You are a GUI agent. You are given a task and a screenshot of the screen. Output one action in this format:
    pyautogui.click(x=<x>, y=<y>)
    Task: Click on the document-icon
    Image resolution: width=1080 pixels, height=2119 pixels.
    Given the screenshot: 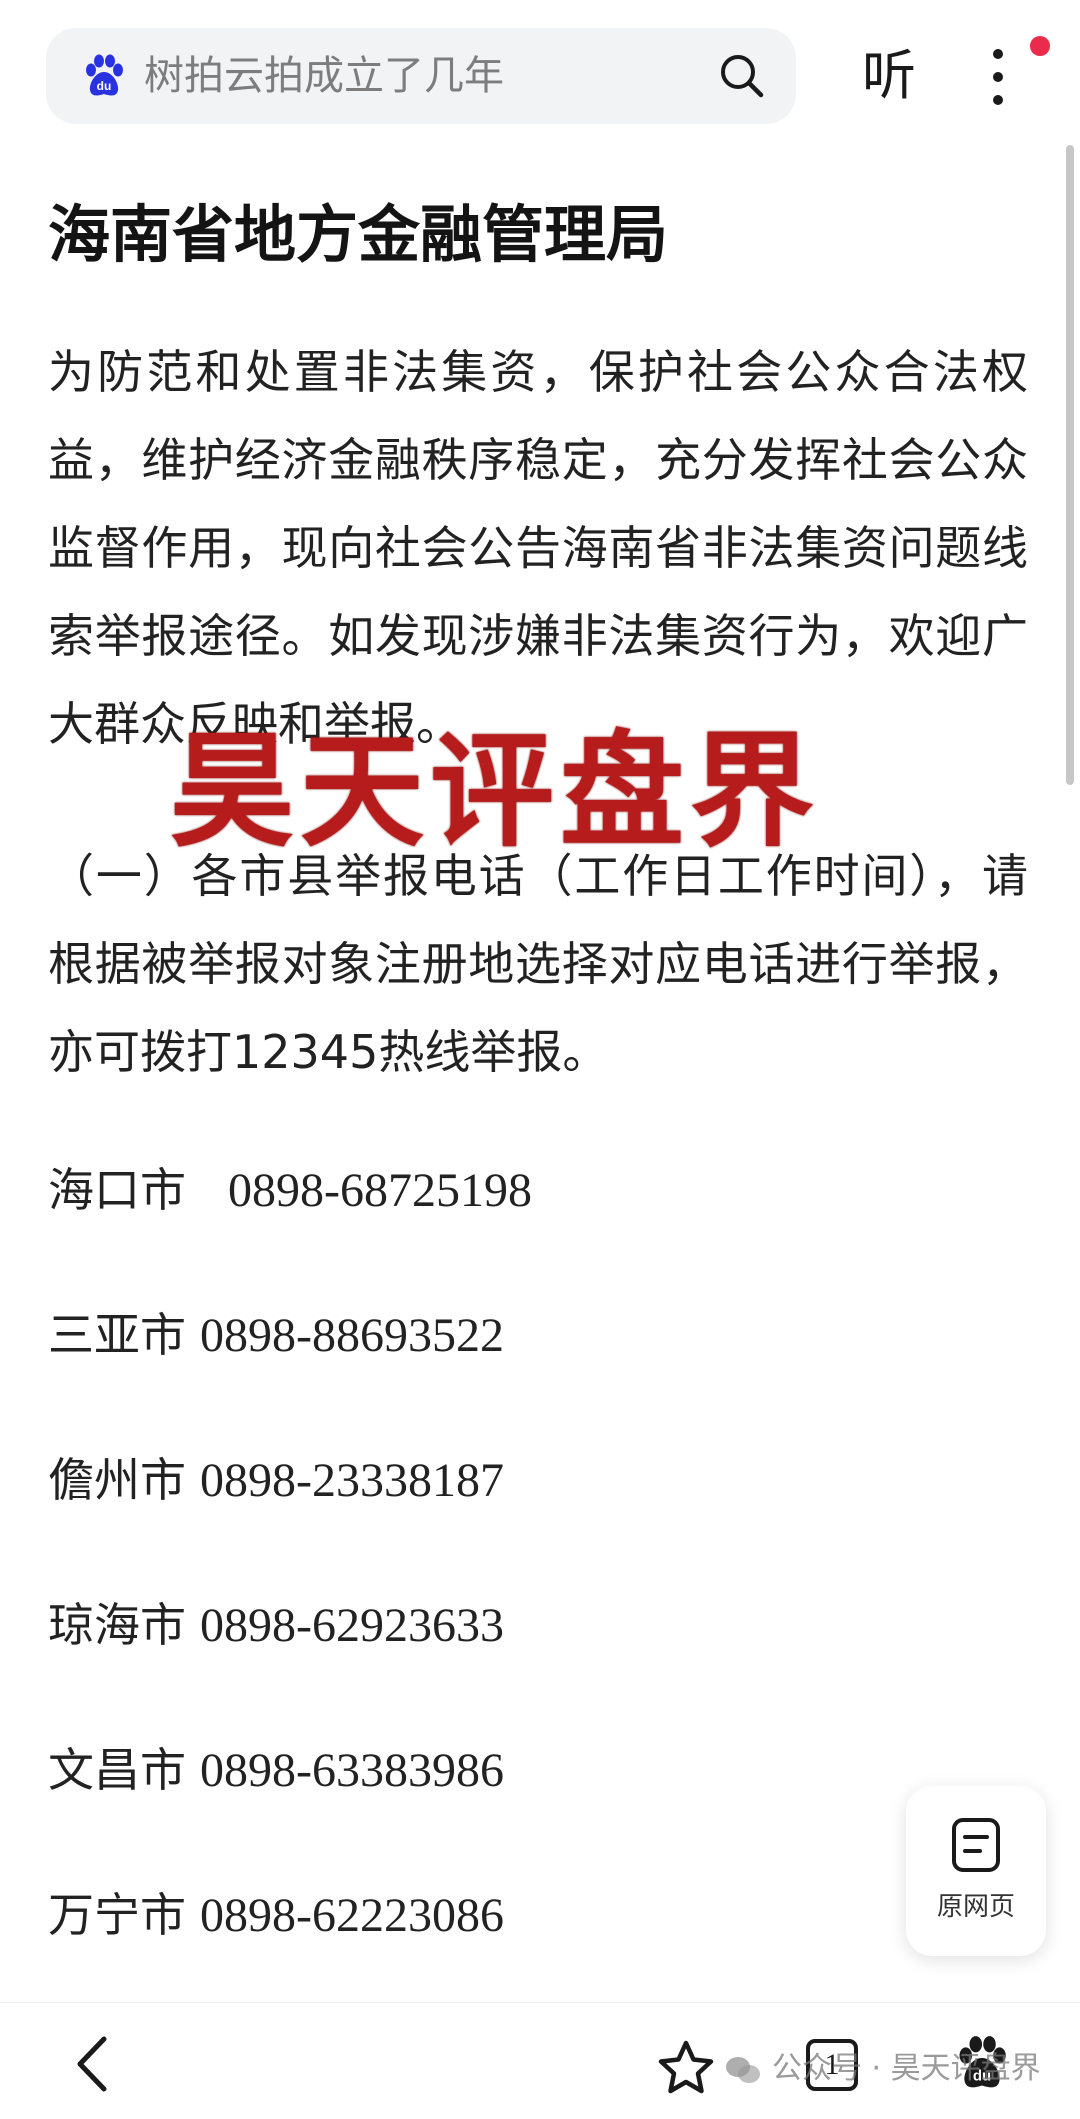 What is the action you would take?
    pyautogui.click(x=976, y=1845)
    